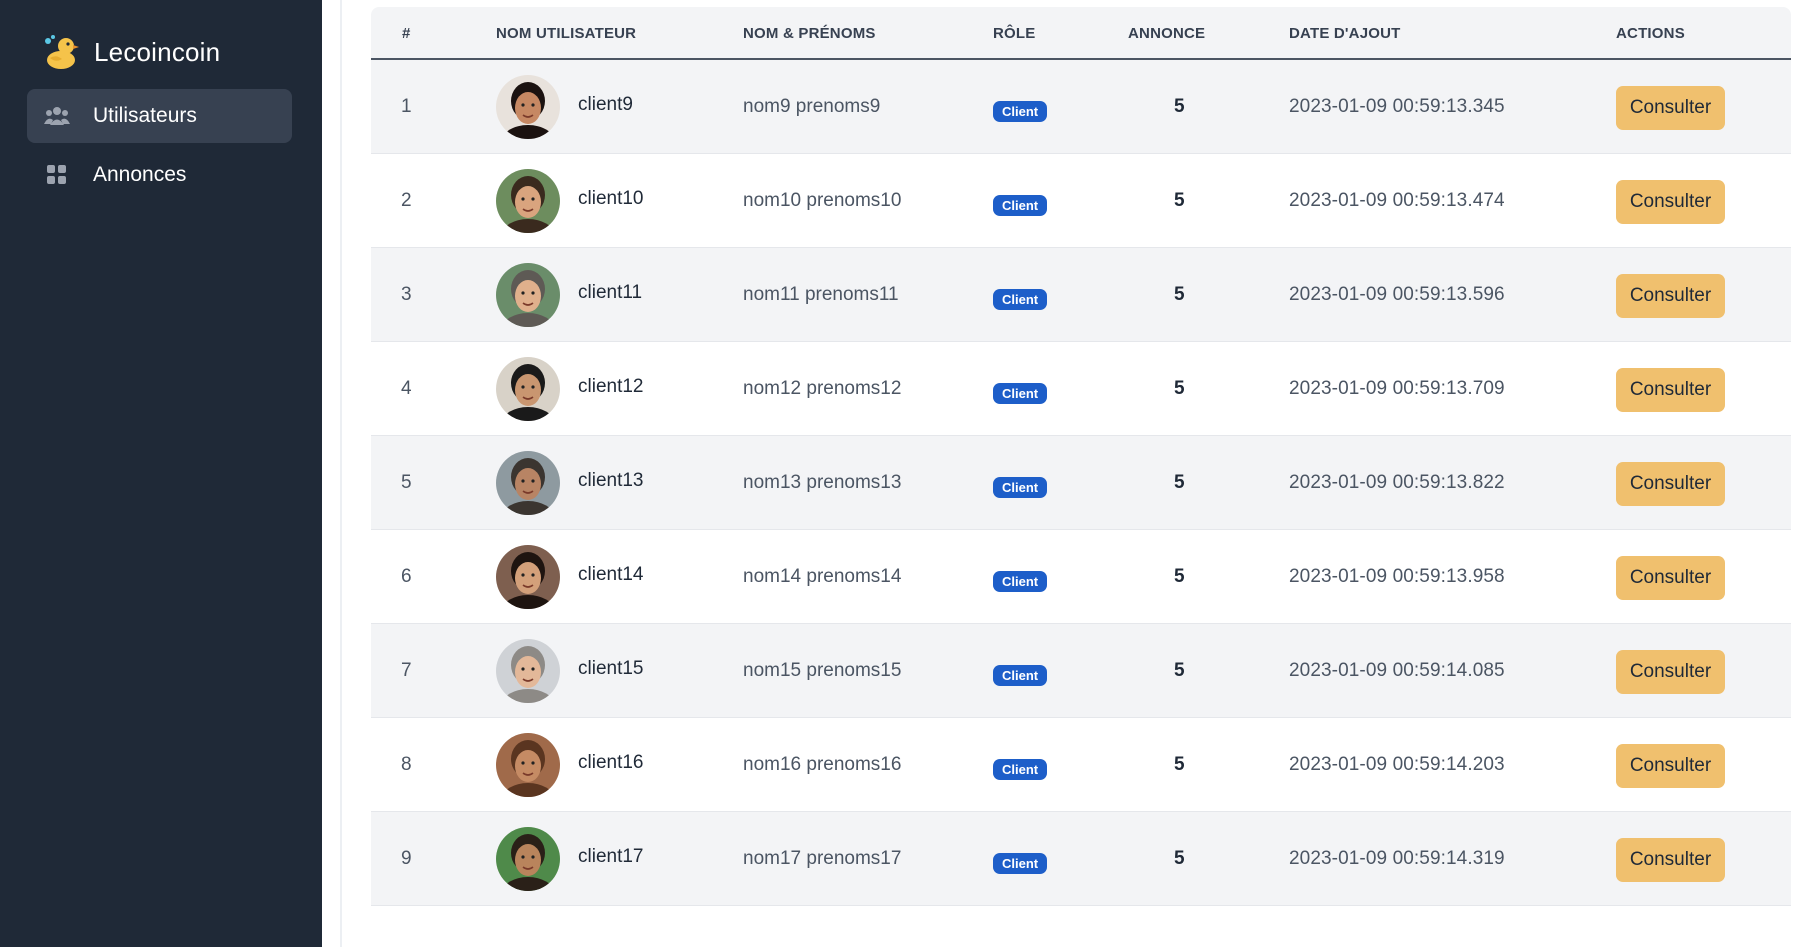  Describe the element at coordinates (1167, 33) in the screenshot. I see `column-header-listings: Annonce` at that location.